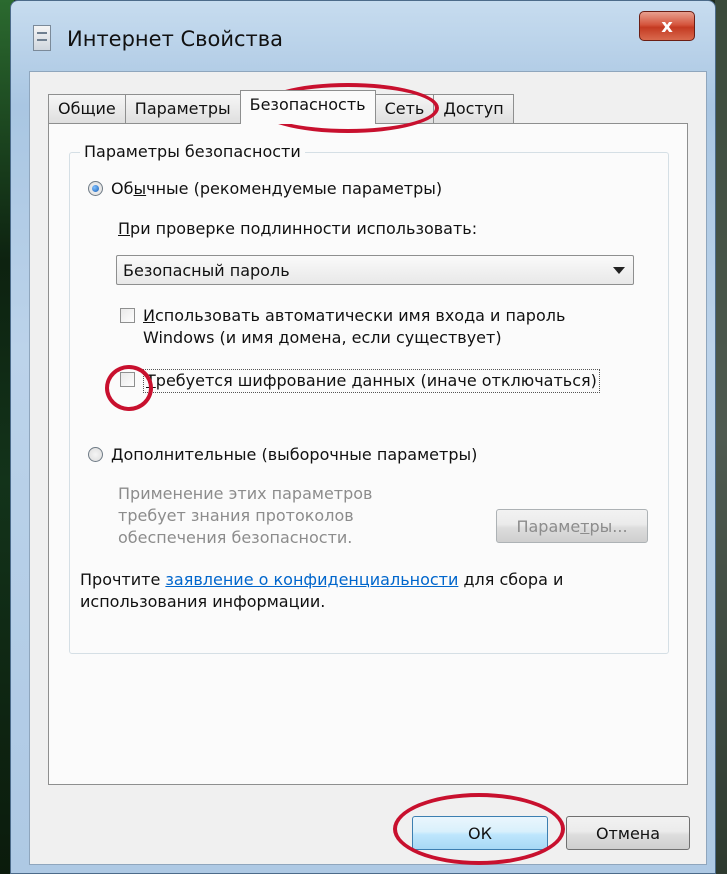  What do you see at coordinates (404, 109) in the screenshot?
I see `tab-network: Сеть` at bounding box center [404, 109].